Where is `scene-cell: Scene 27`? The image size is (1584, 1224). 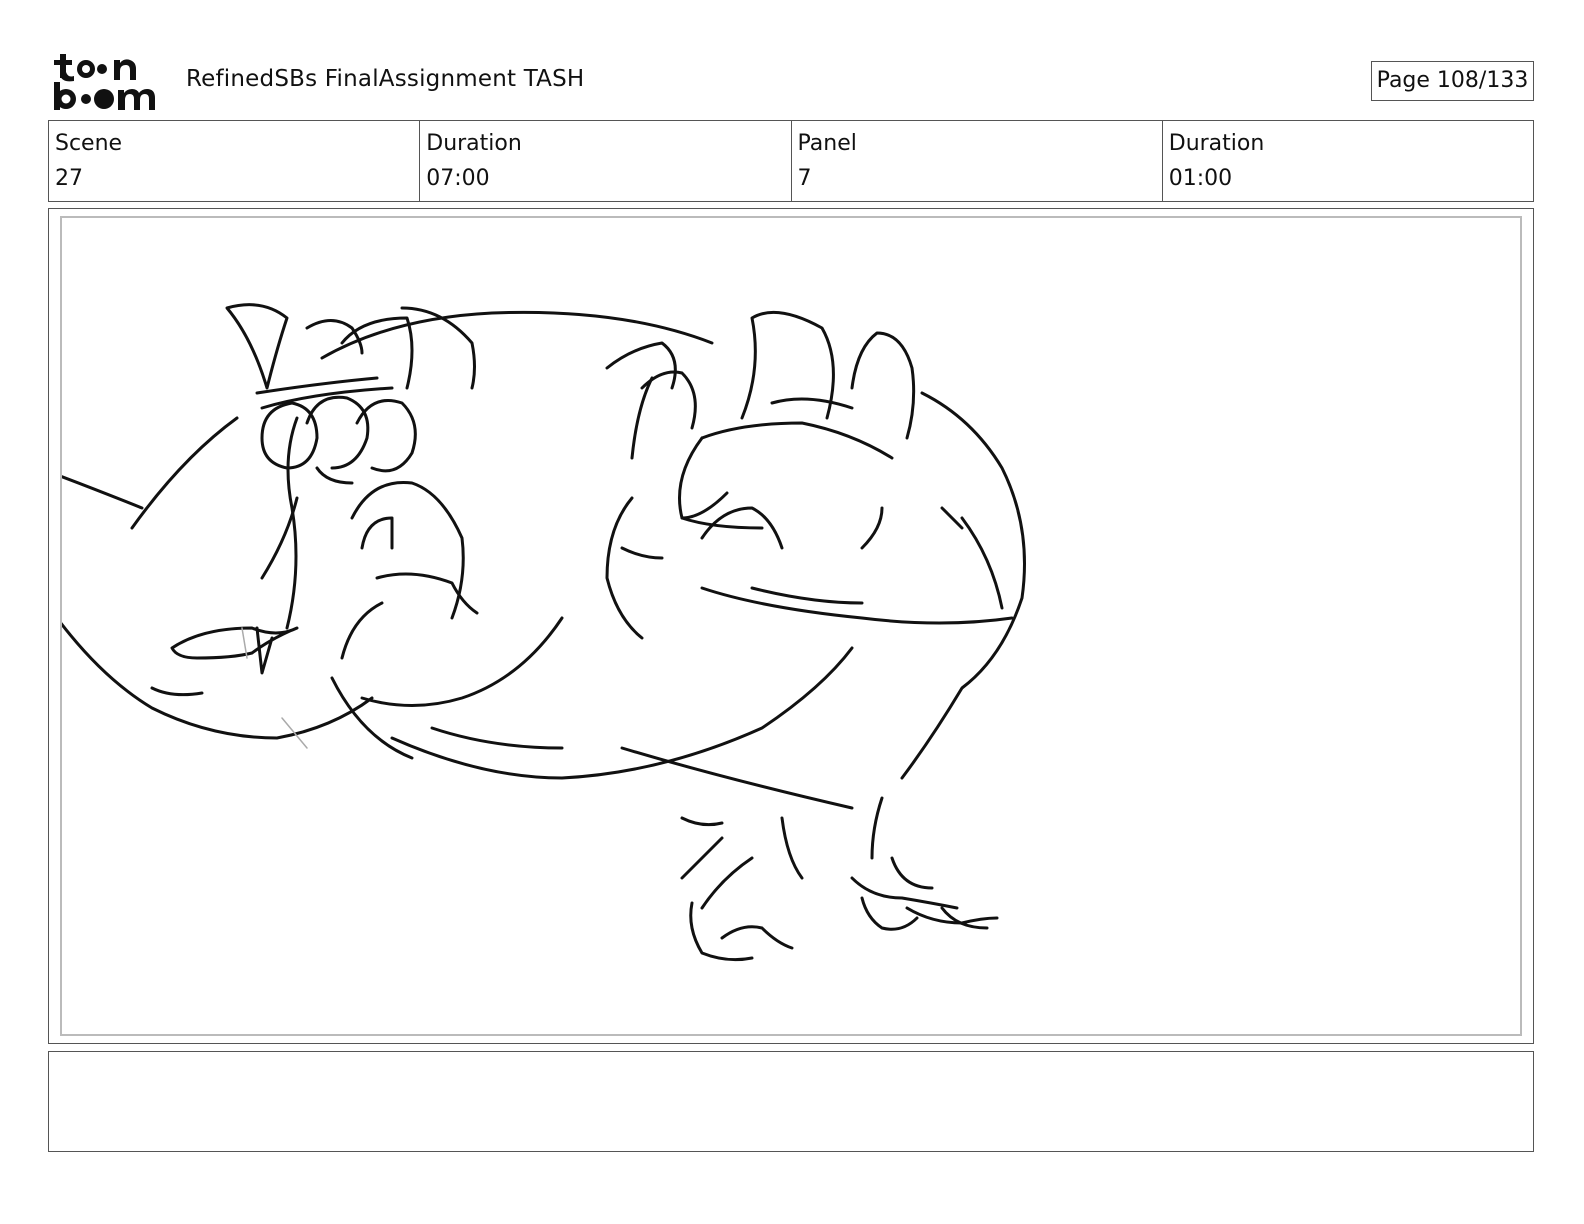
scene-cell: Scene 27 is located at coordinates (234, 161).